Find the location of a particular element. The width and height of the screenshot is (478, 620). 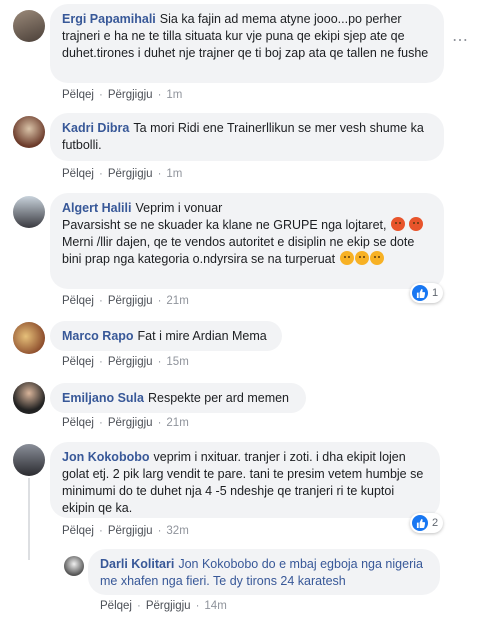

commenter-name: Darli Kolitari is located at coordinates (137, 564).